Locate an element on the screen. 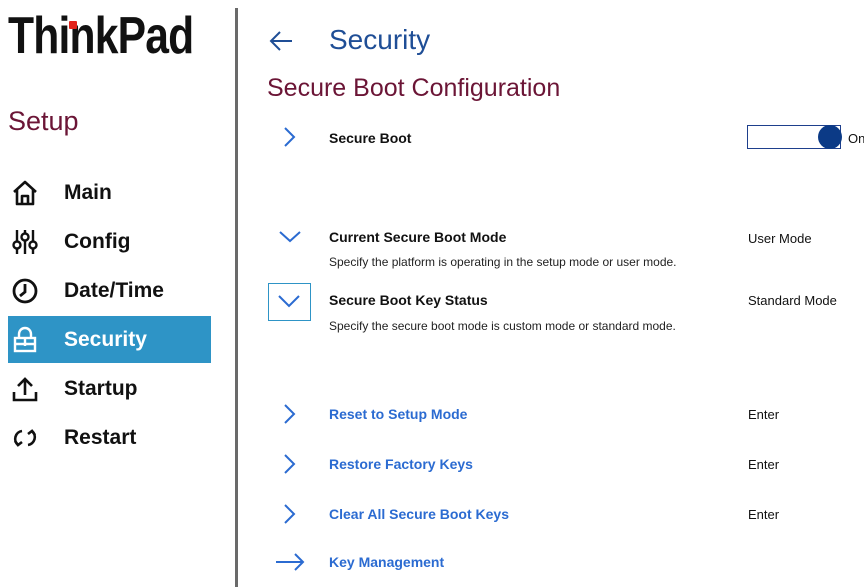 The height and width of the screenshot is (587, 864). restore-factory-keys-value: Enter is located at coordinates (764, 464).